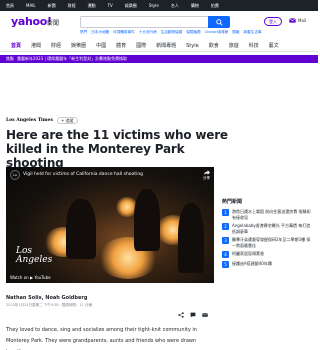  Describe the element at coordinates (225, 264) in the screenshot. I see `trending-rank: 5` at that location.